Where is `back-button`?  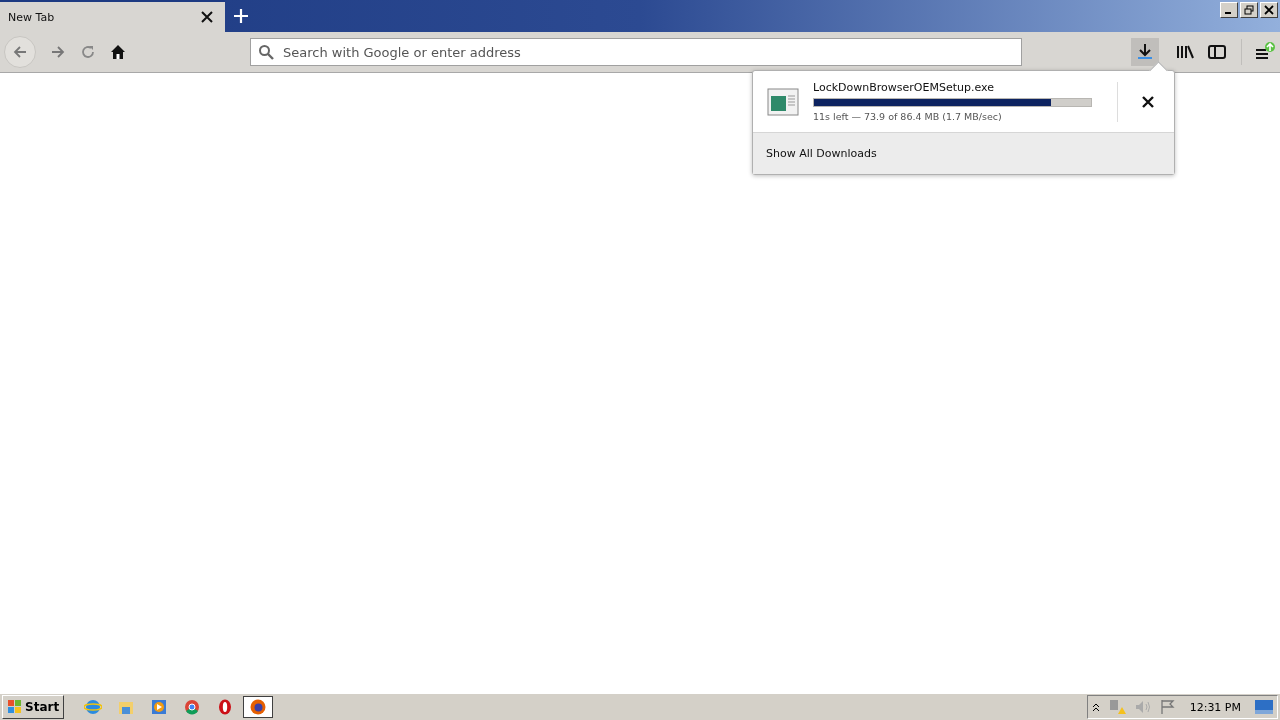 back-button is located at coordinates (20, 52).